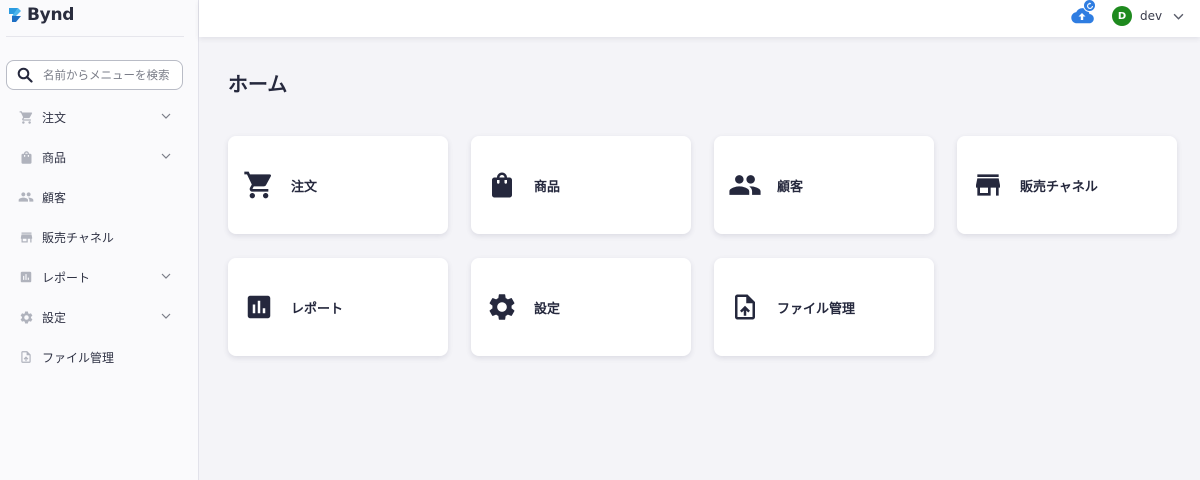 This screenshot has height=480, width=1200. Describe the element at coordinates (581, 307) in the screenshot. I see `card-settings: 設定` at that location.